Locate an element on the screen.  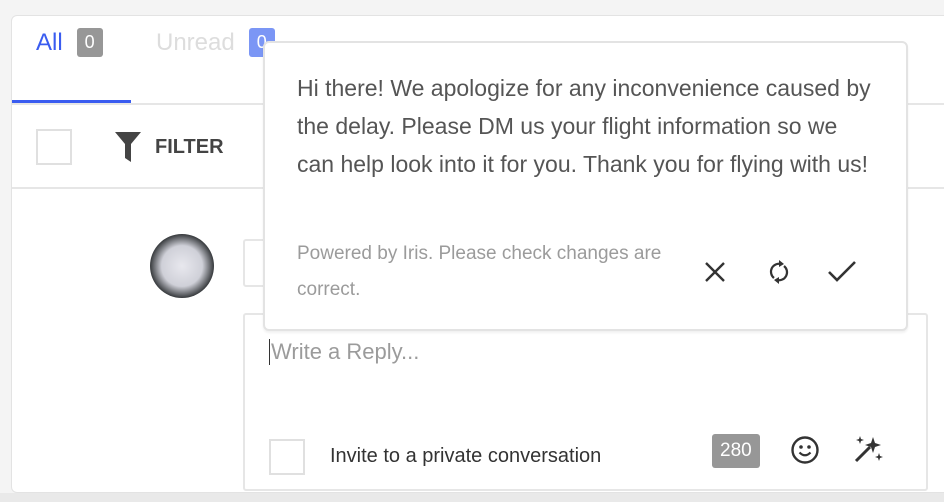
accept-button is located at coordinates (842, 272).